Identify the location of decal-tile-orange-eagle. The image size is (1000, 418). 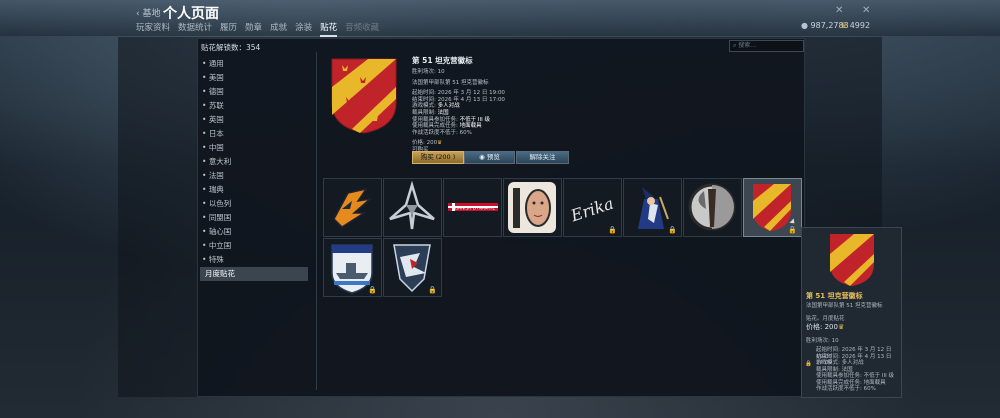
(352, 207).